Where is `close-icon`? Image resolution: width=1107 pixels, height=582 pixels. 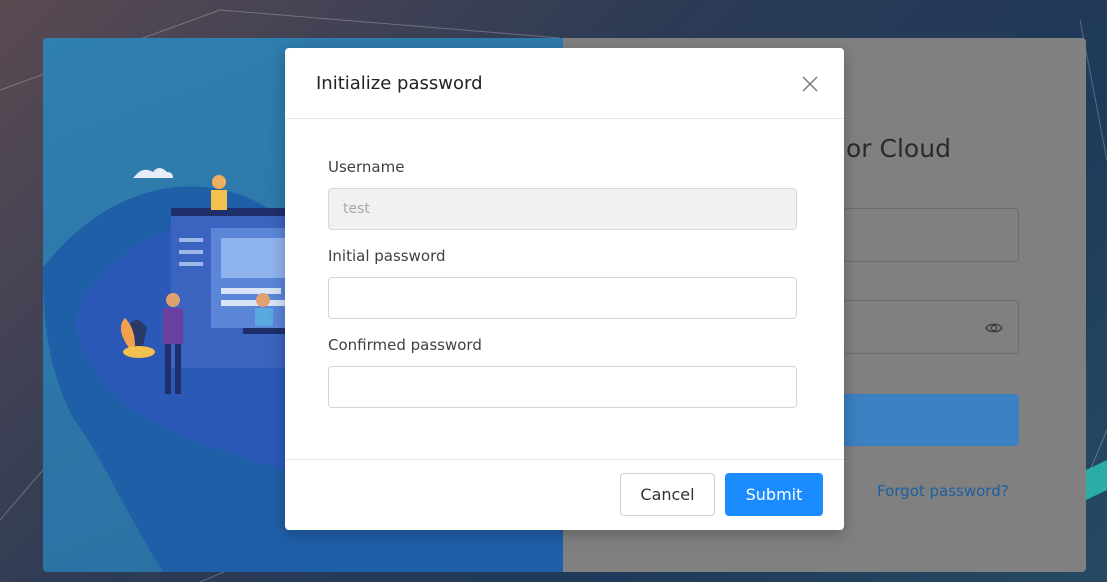
close-icon is located at coordinates (810, 84).